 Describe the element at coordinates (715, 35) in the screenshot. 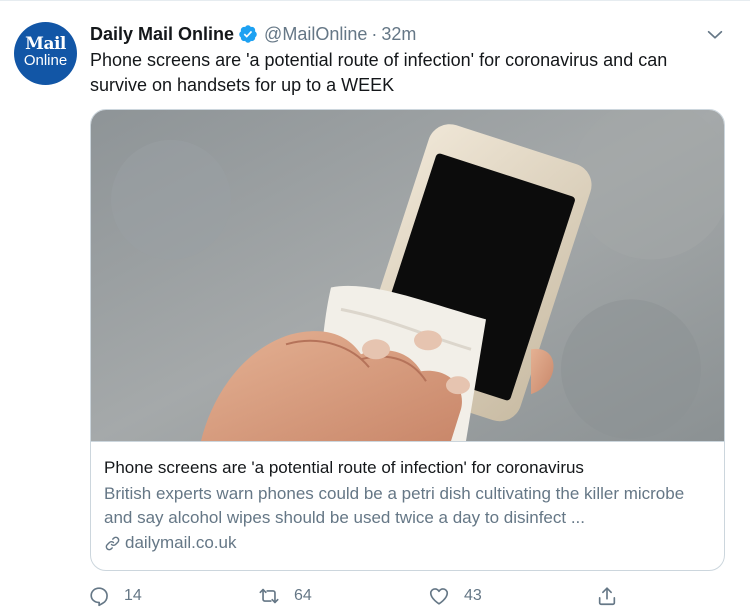

I see `chevron-down-icon` at that location.